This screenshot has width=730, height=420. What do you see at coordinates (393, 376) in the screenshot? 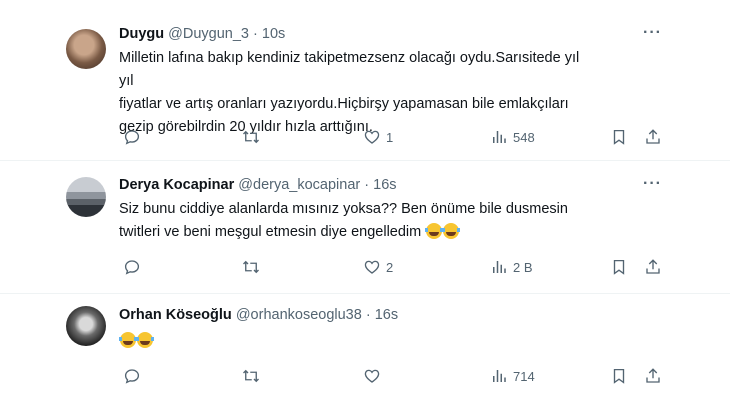
I see `tweet-actions: 714` at bounding box center [393, 376].